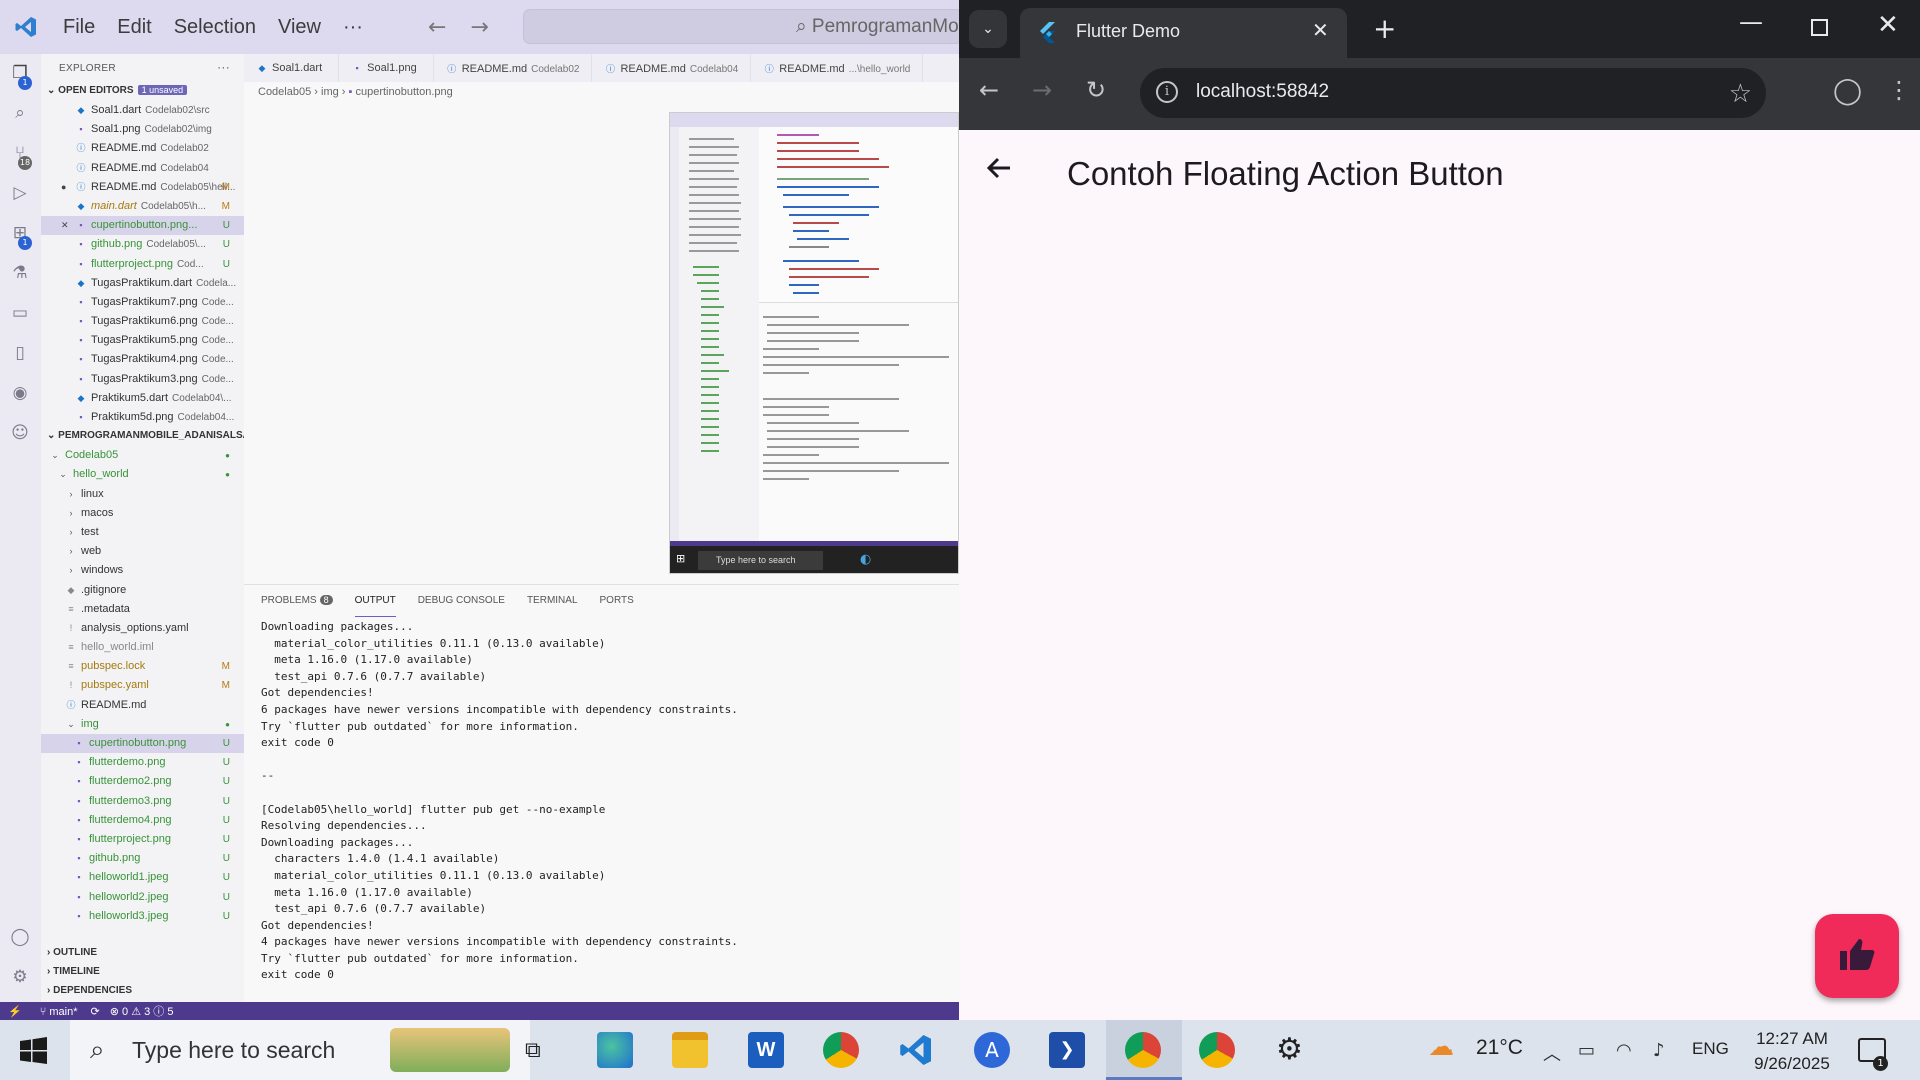  What do you see at coordinates (617, 606) in the screenshot?
I see `panel-tab-ports: PORTS` at bounding box center [617, 606].